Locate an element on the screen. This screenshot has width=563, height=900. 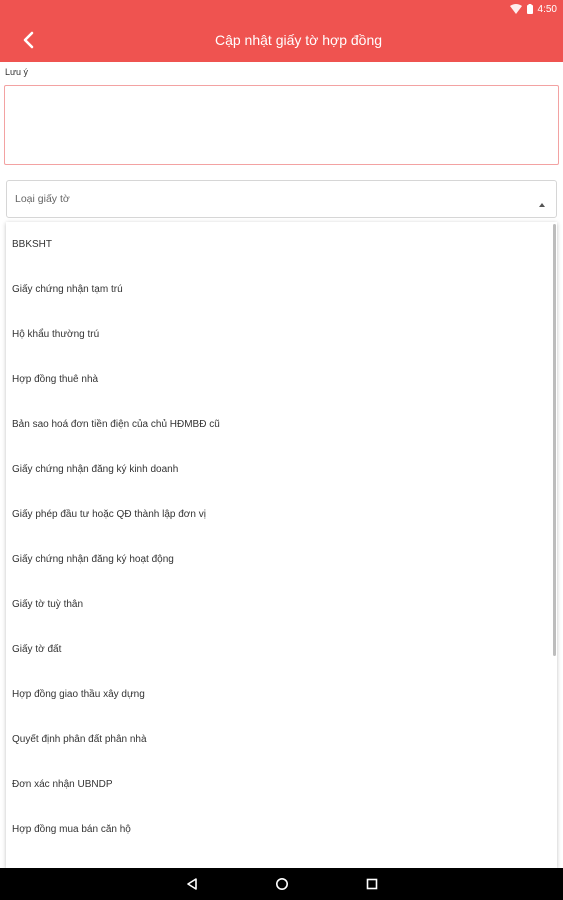
status-bar: 4:50 is located at coordinates (281, 9).